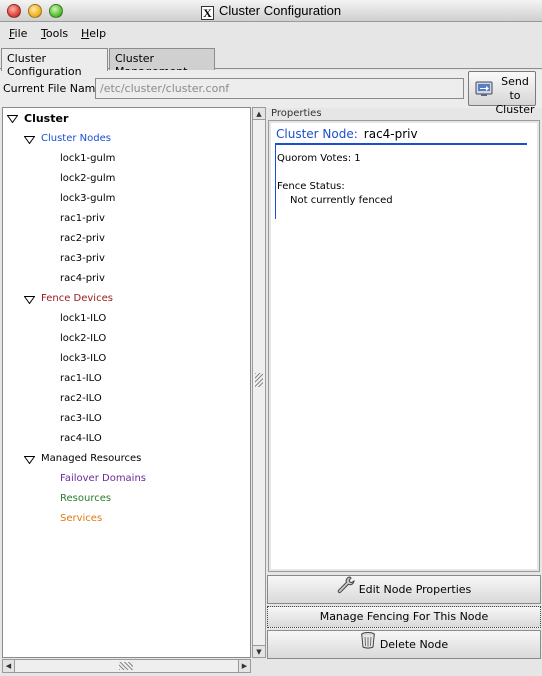 The image size is (542, 676). I want to click on collapse-managed-resources-icon, so click(29, 460).